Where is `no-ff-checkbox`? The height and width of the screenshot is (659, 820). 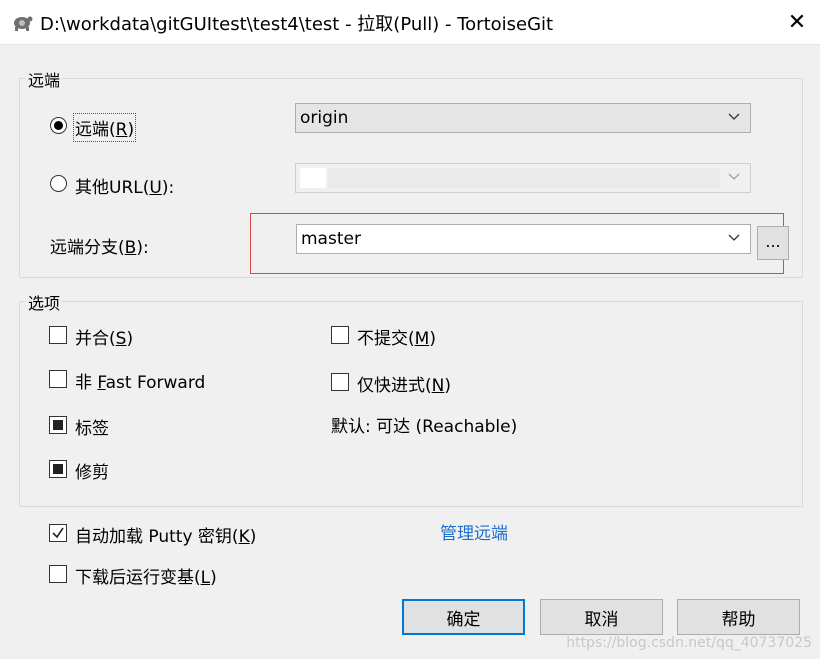
no-ff-checkbox is located at coordinates (58, 379).